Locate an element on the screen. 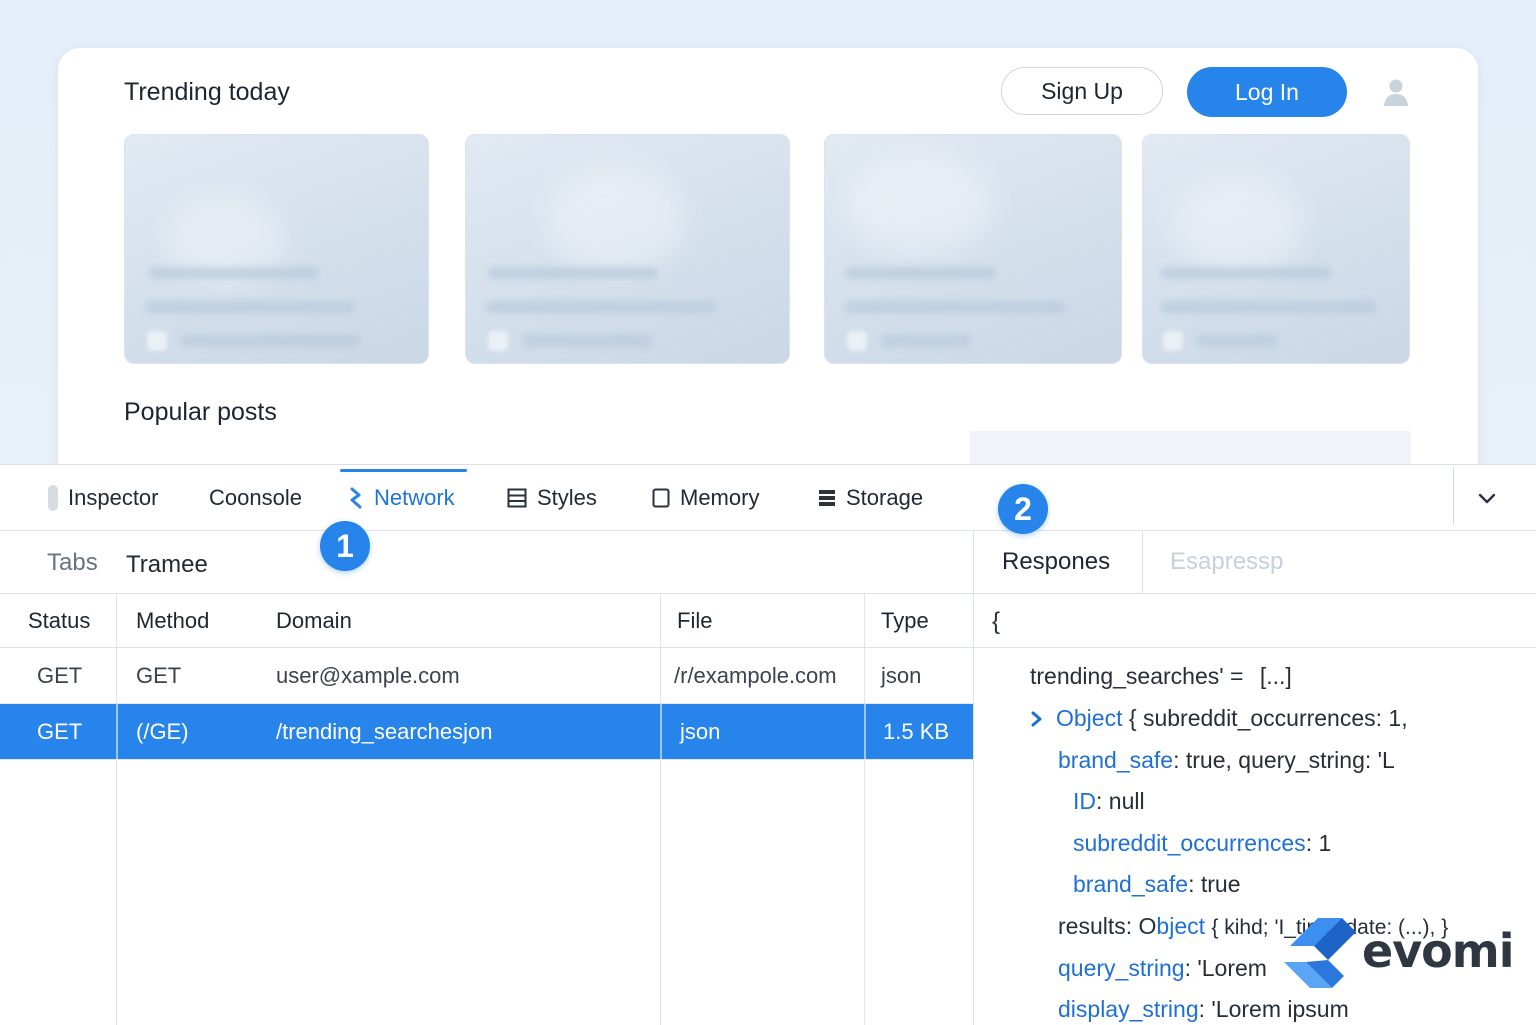 Image resolution: width=1536 pixels, height=1025 pixels. chevron-down-icon is located at coordinates (1487, 498).